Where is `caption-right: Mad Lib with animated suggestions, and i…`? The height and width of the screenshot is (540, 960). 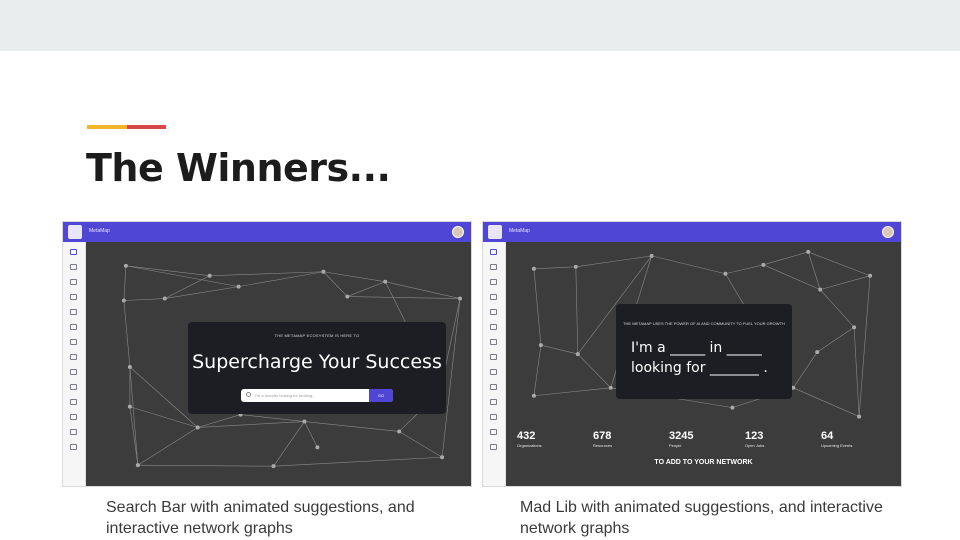 caption-right: Mad Lib with animated suggestions, and i… is located at coordinates (701, 518).